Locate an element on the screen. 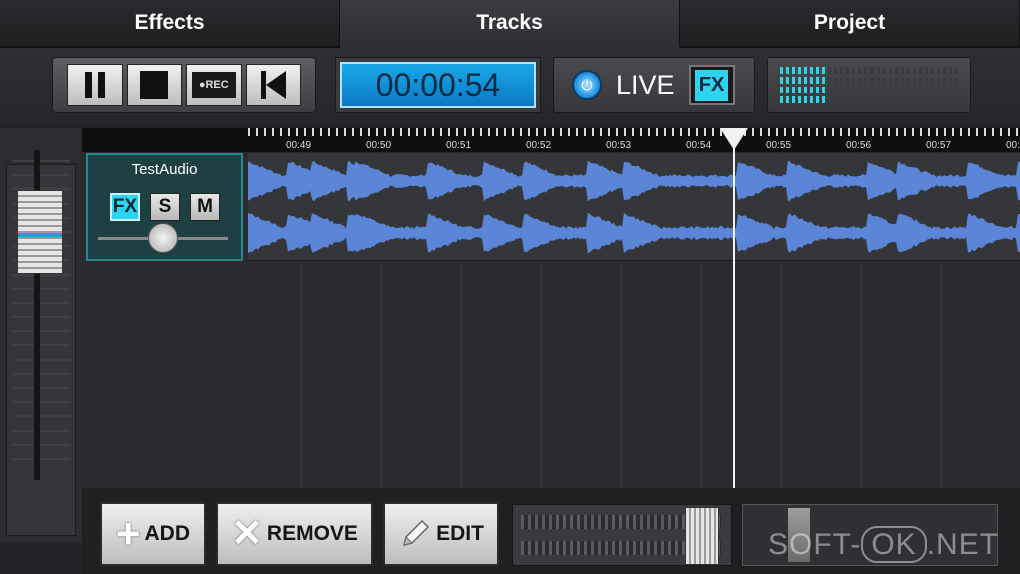 This screenshot has width=1020, height=574. ruler-label: 00:52 is located at coordinates (539, 145).